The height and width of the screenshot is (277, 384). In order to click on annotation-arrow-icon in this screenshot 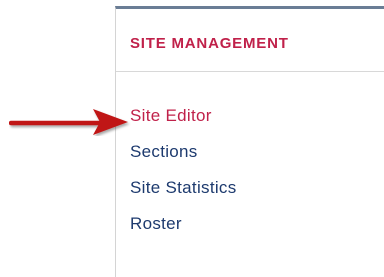, I will do `click(68, 122)`.